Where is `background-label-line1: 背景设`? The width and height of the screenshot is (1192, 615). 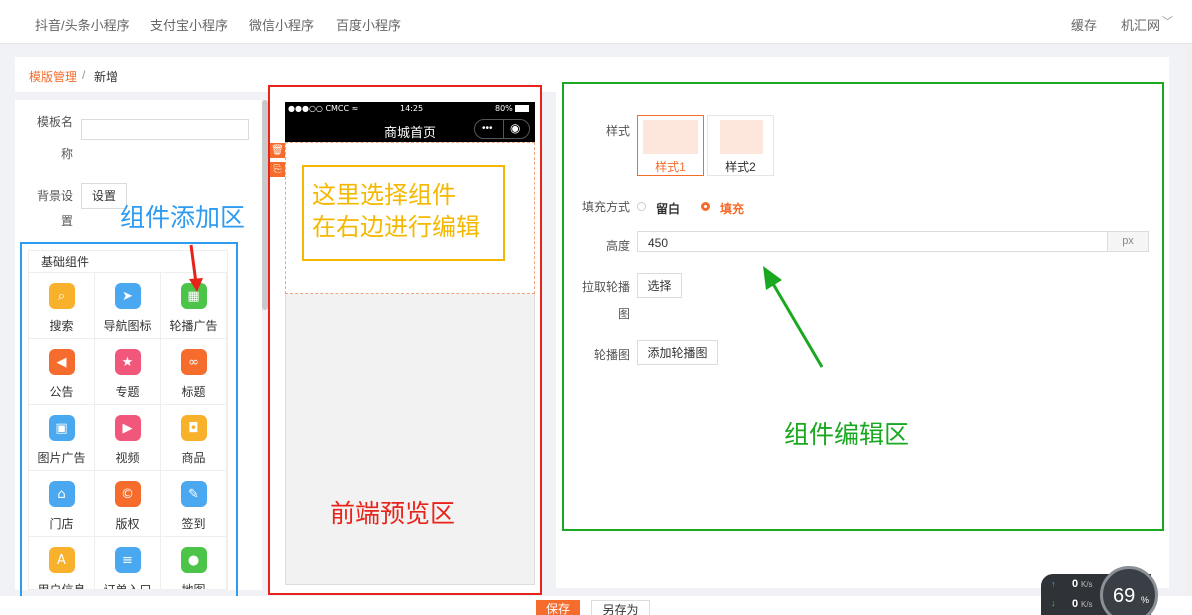 background-label-line1: 背景设 is located at coordinates (54, 196).